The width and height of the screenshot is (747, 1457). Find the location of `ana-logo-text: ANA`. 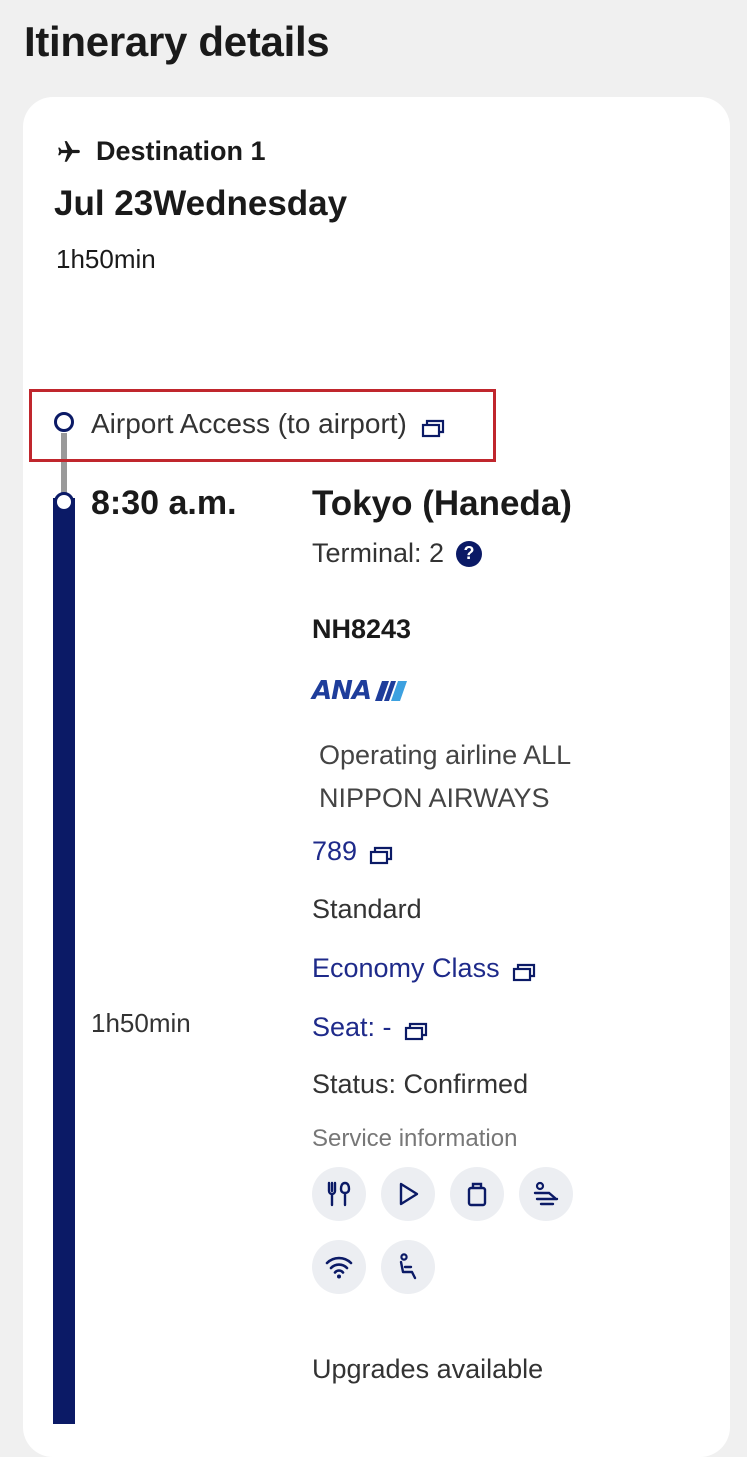

ana-logo-text: ANA is located at coordinates (342, 691).